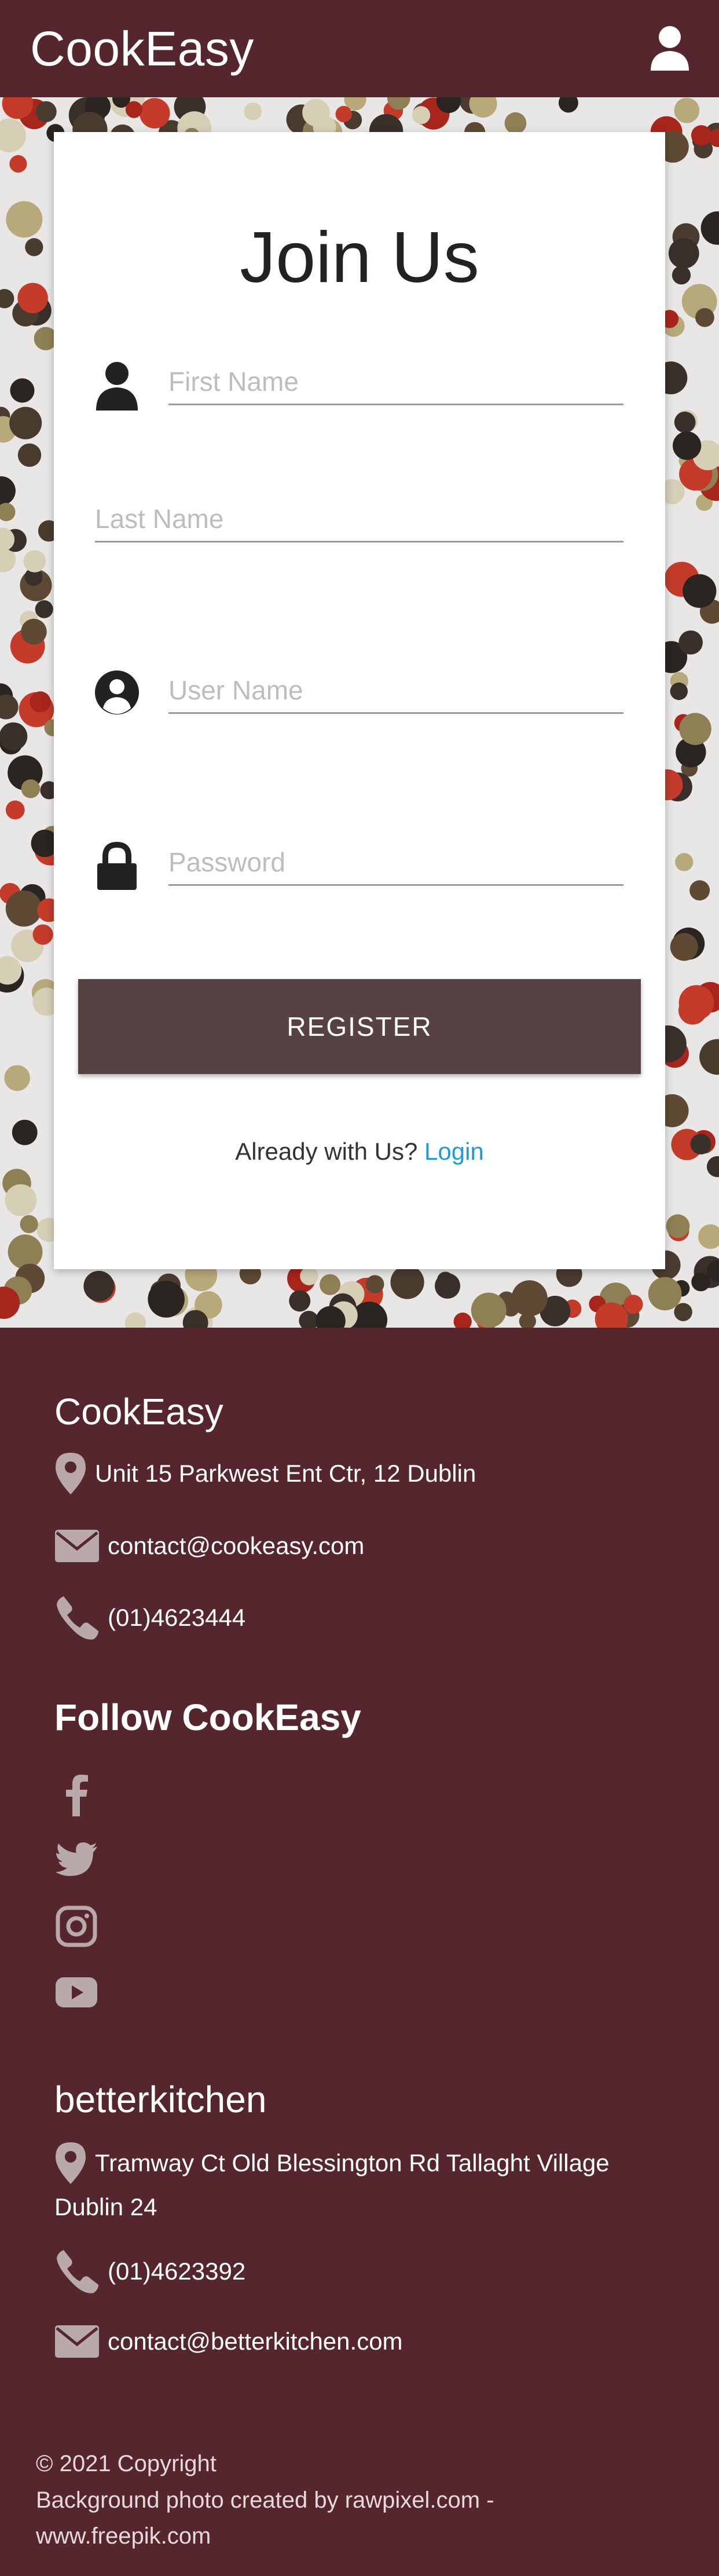  Describe the element at coordinates (160, 2099) in the screenshot. I see `footer-betterkitchen-title: betterkitchen` at that location.